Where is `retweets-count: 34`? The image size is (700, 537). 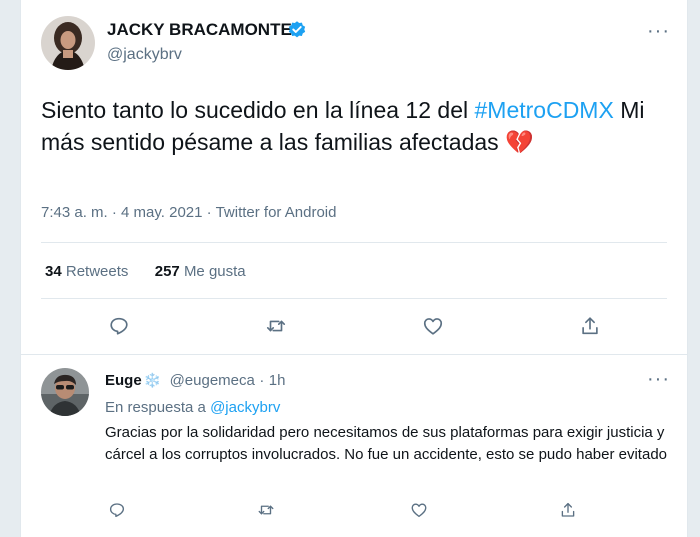
retweets-count: 34 is located at coordinates (53, 271).